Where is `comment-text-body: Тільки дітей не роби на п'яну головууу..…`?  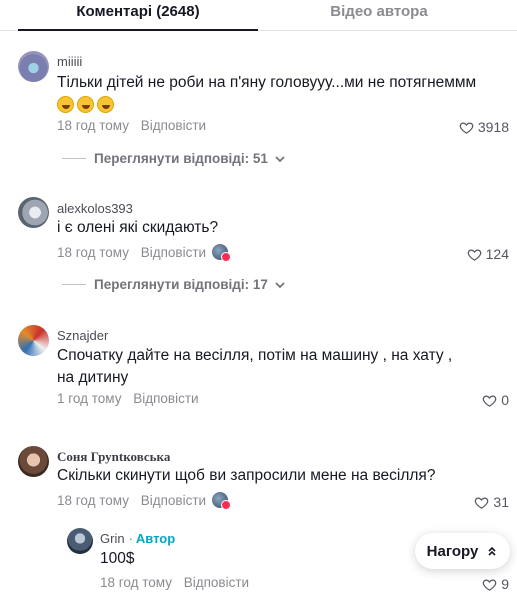
comment-text-body: Тільки дітей не роби на п'яну головууу..… is located at coordinates (267, 82).